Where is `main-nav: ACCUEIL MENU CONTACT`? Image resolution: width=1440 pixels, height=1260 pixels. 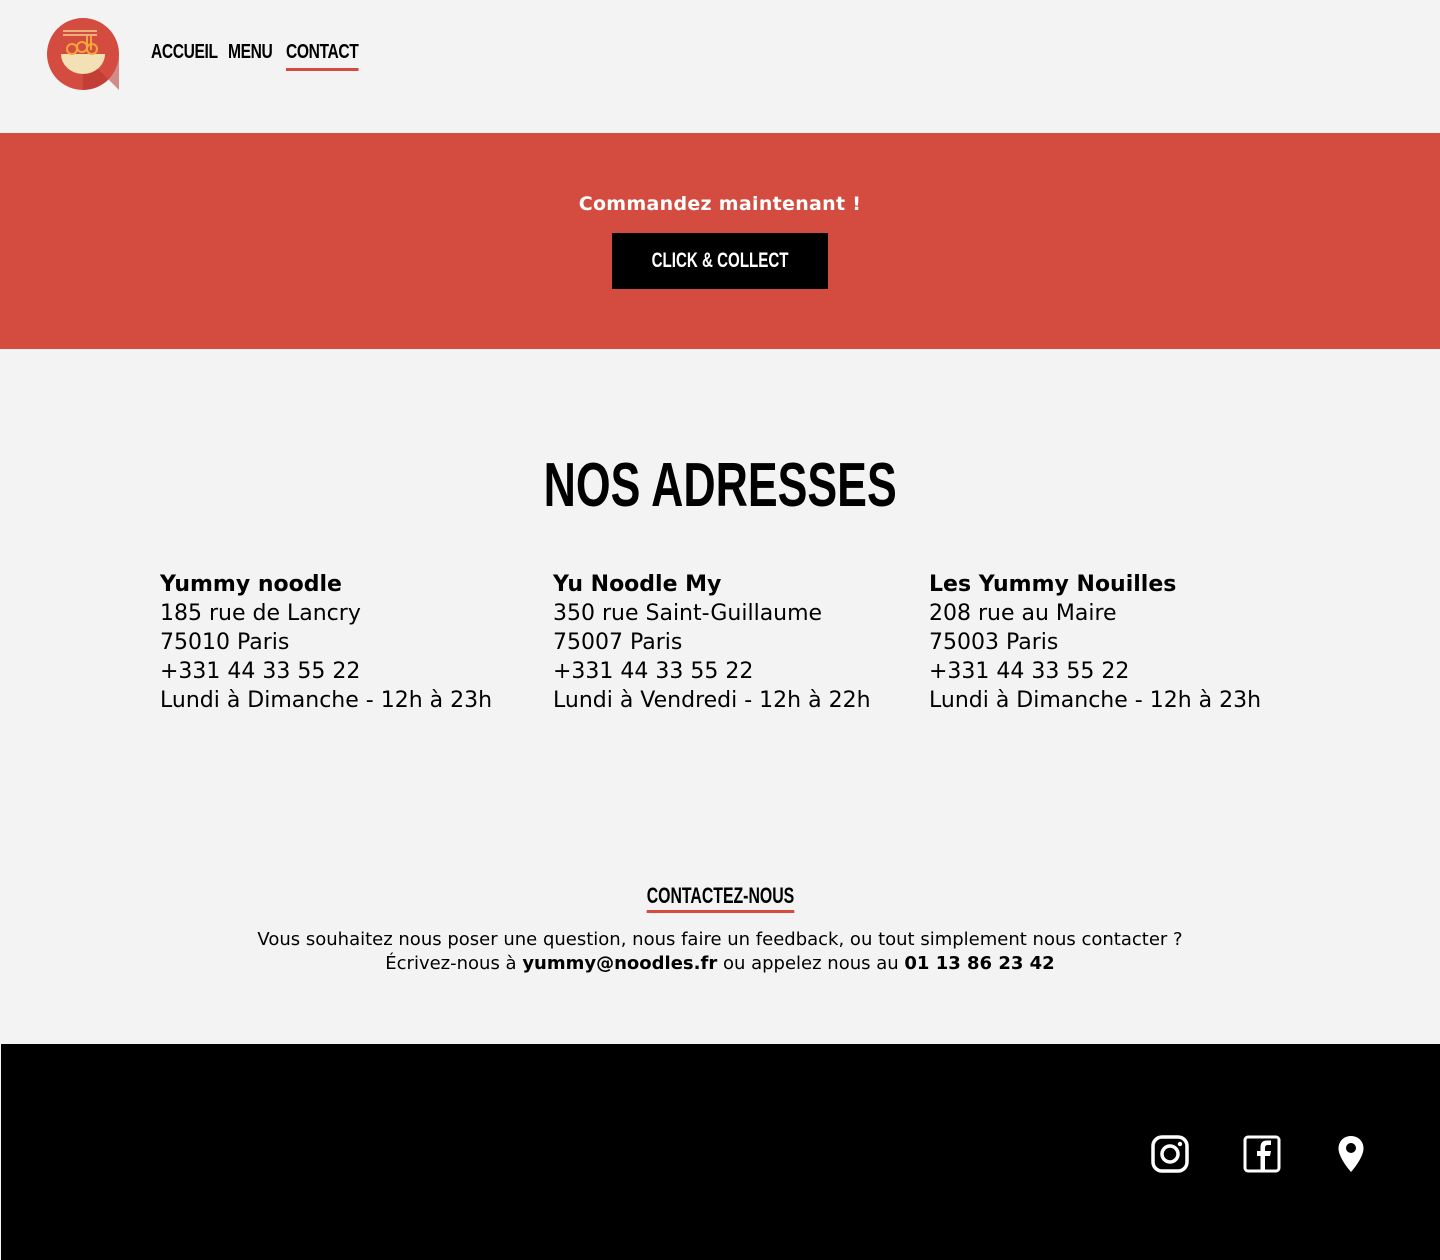
main-nav: ACCUEIL MENU CONTACT is located at coordinates (255, 54).